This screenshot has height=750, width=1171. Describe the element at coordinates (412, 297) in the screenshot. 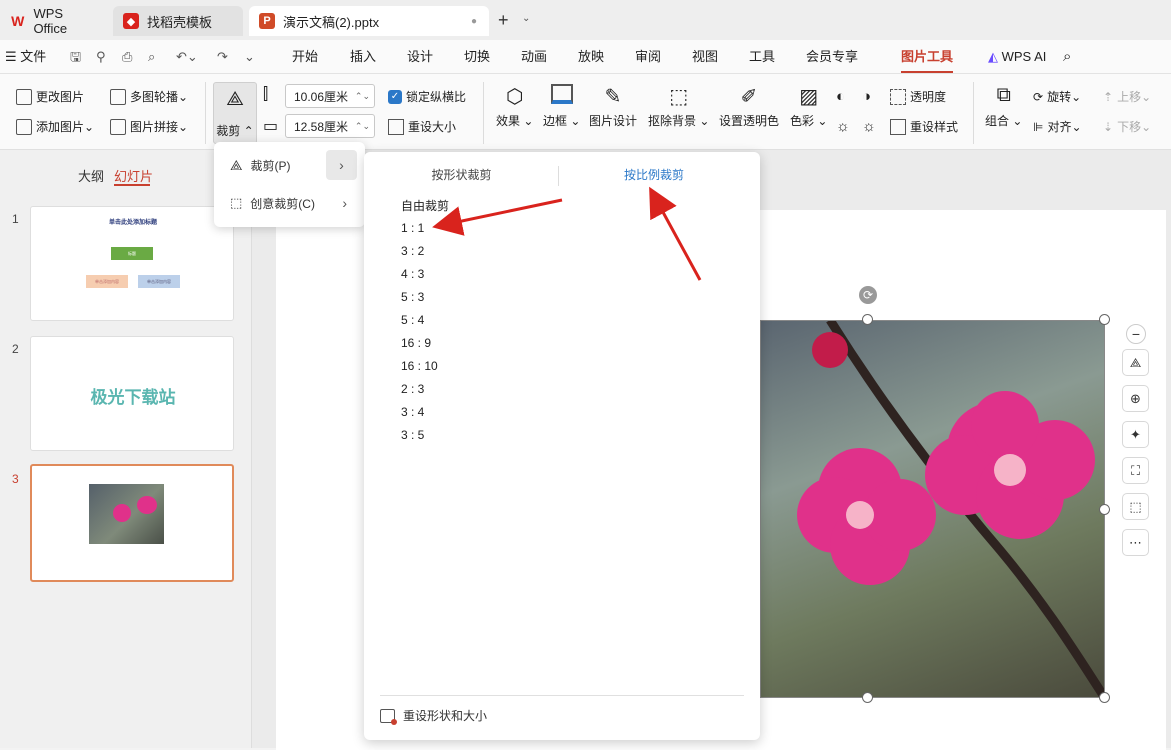

I see `ratio-option: 5 : 3` at that location.